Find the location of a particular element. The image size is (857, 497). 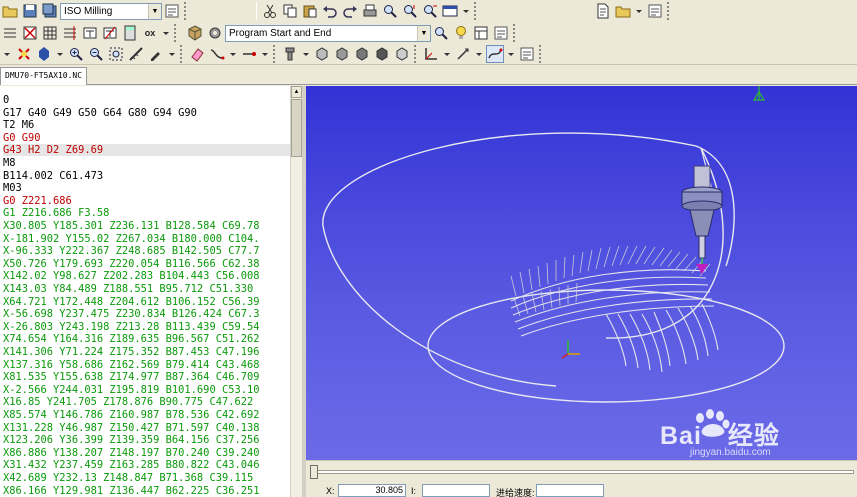

grid-icon is located at coordinates (50, 33).